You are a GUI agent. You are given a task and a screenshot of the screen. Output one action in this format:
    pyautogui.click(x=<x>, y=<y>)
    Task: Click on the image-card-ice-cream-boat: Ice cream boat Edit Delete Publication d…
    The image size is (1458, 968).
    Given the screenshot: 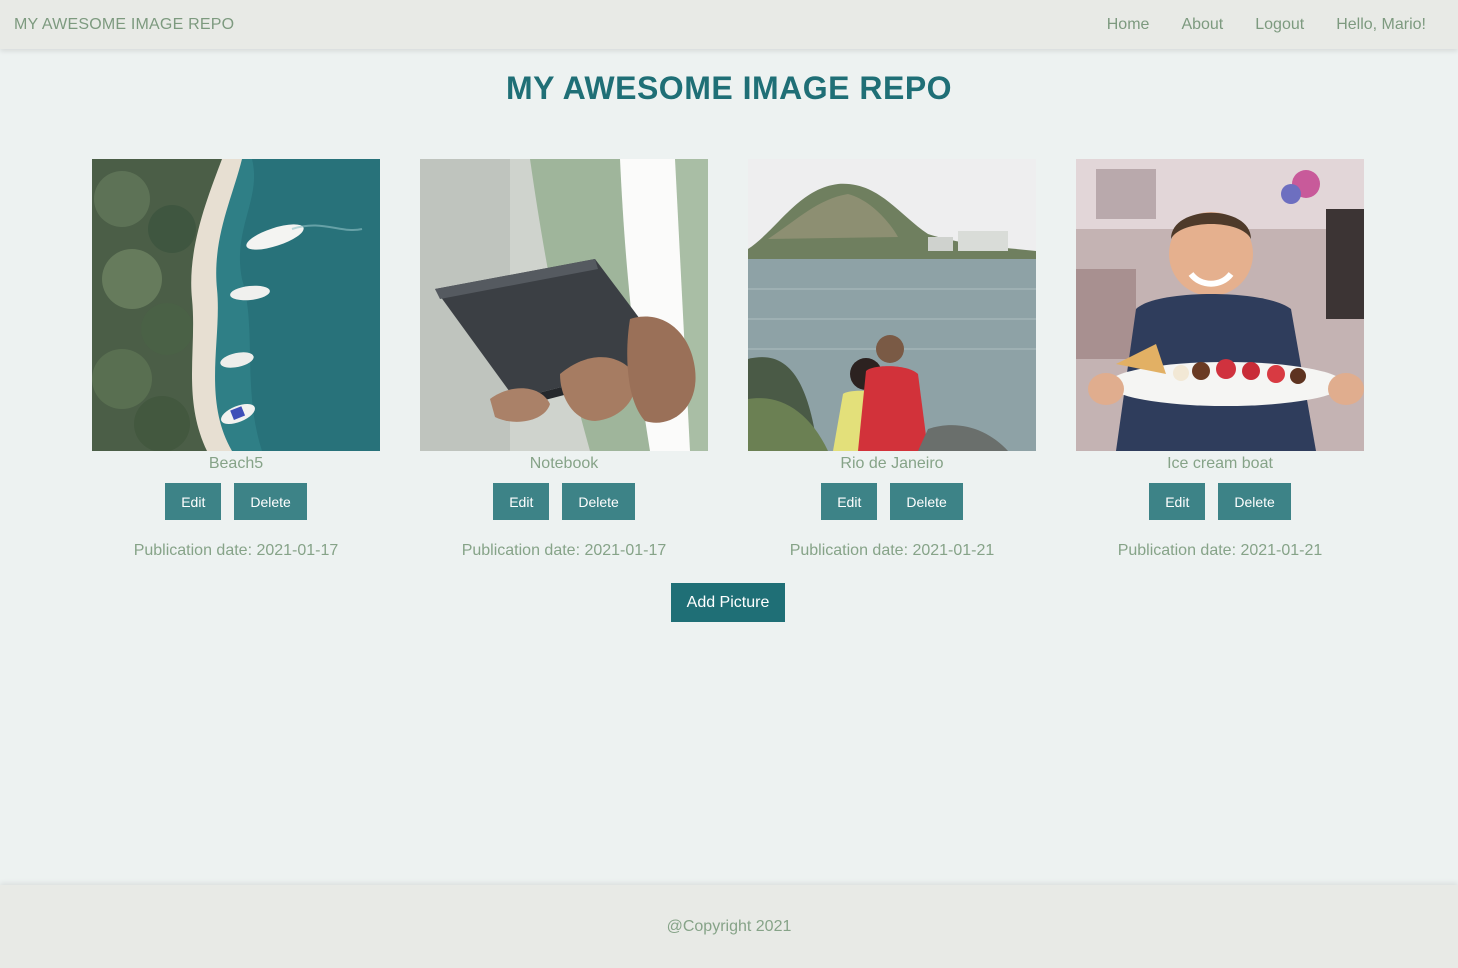 What is the action you would take?
    pyautogui.click(x=1220, y=359)
    